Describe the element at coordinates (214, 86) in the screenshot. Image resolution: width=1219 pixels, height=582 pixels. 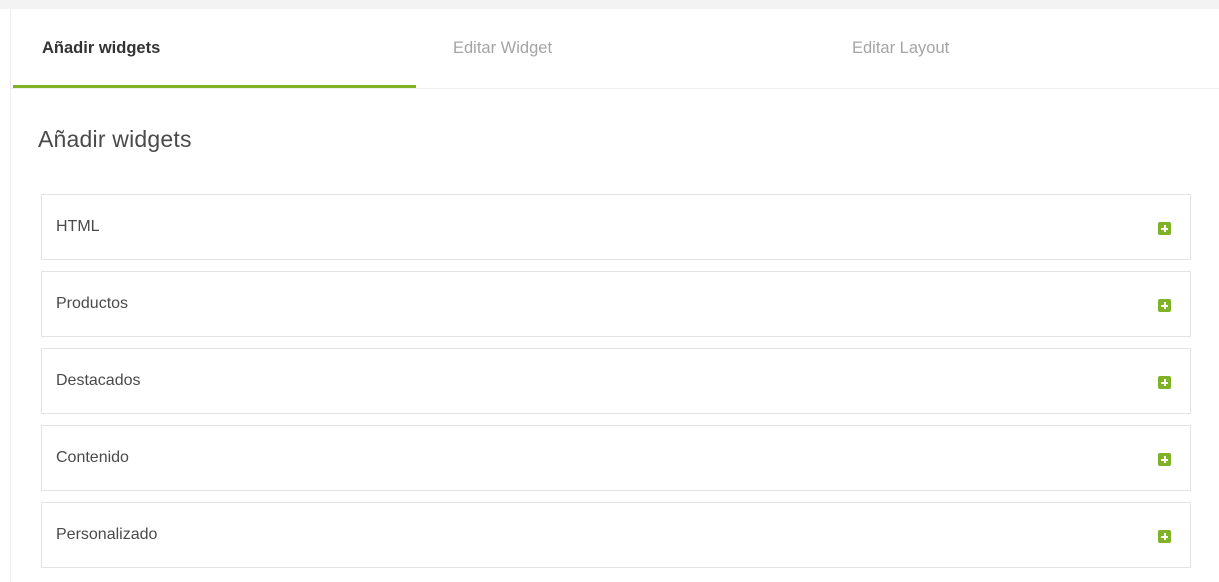
I see `active-tab-indicator` at that location.